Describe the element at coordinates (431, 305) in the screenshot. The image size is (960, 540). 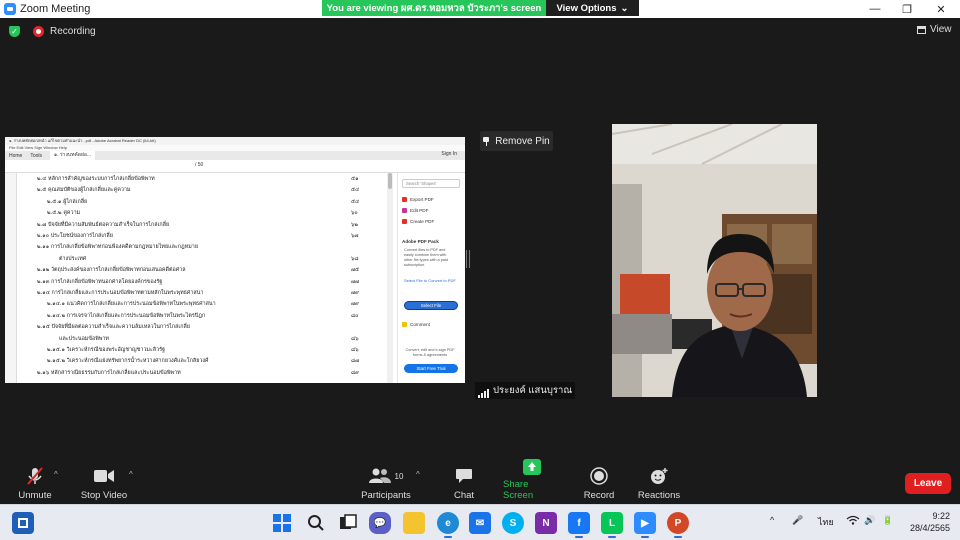
I see `select-file-button: Select File` at that location.